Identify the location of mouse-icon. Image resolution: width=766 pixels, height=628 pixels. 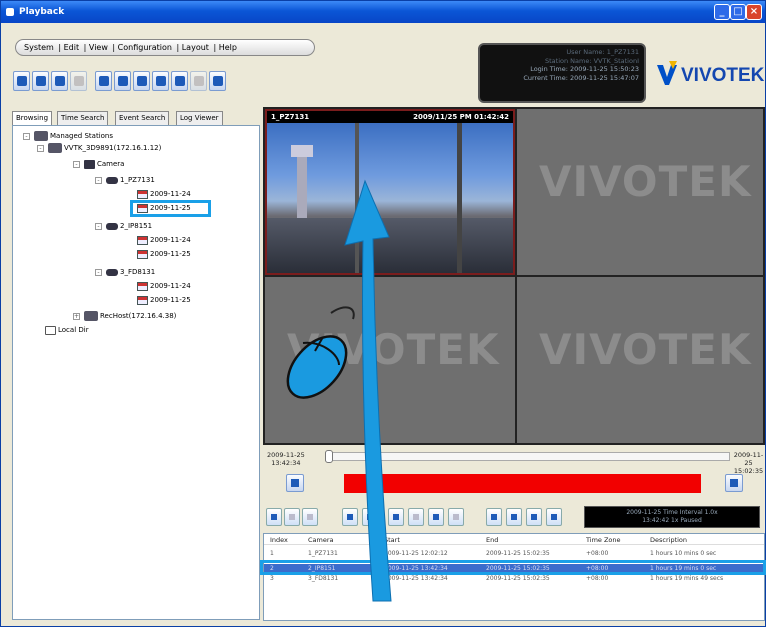
(320, 352).